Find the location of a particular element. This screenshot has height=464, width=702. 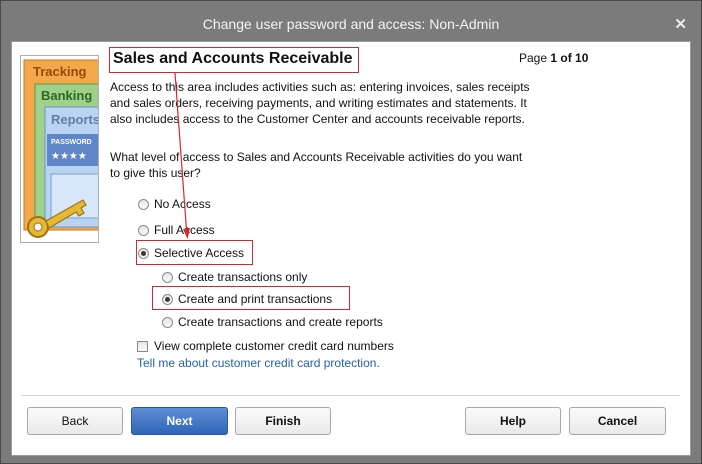

page-indicator: Page 1 of 10 is located at coordinates (553, 58).